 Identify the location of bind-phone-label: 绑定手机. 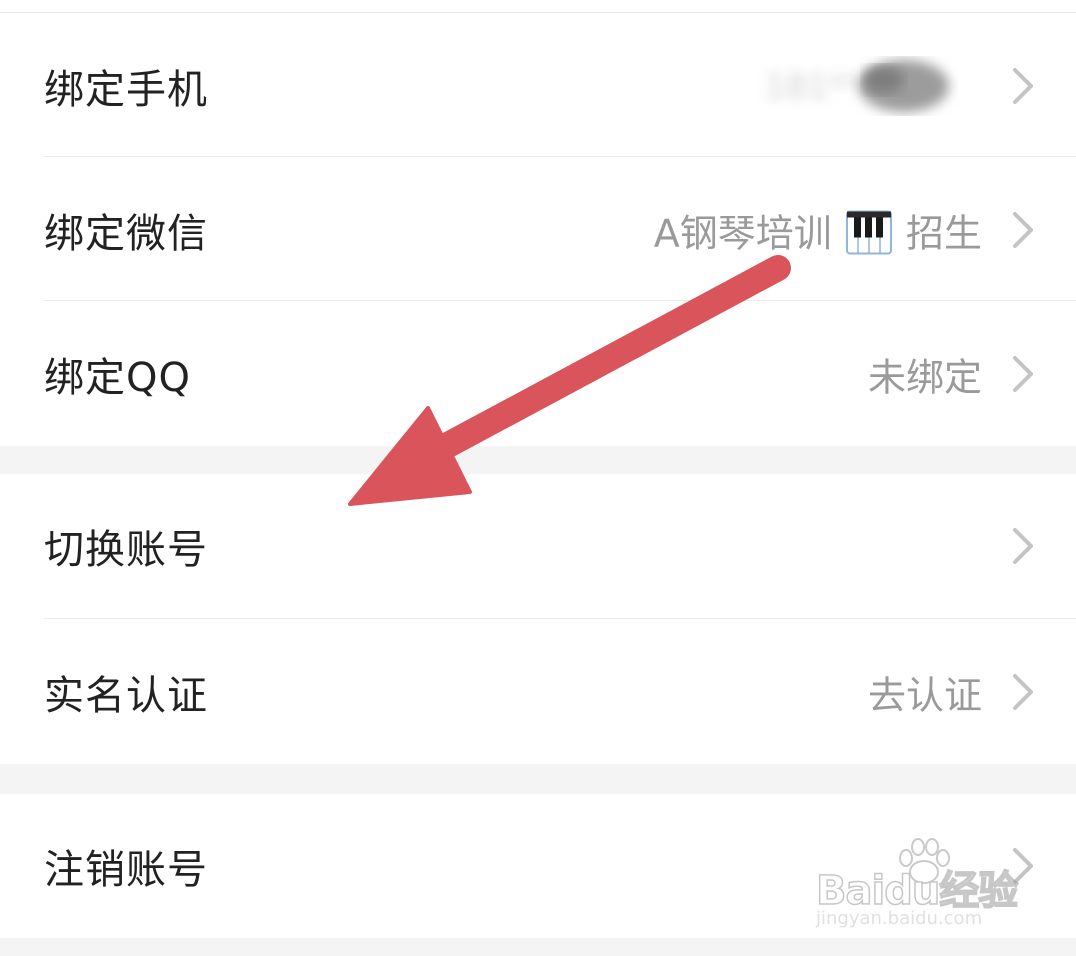
(126, 90).